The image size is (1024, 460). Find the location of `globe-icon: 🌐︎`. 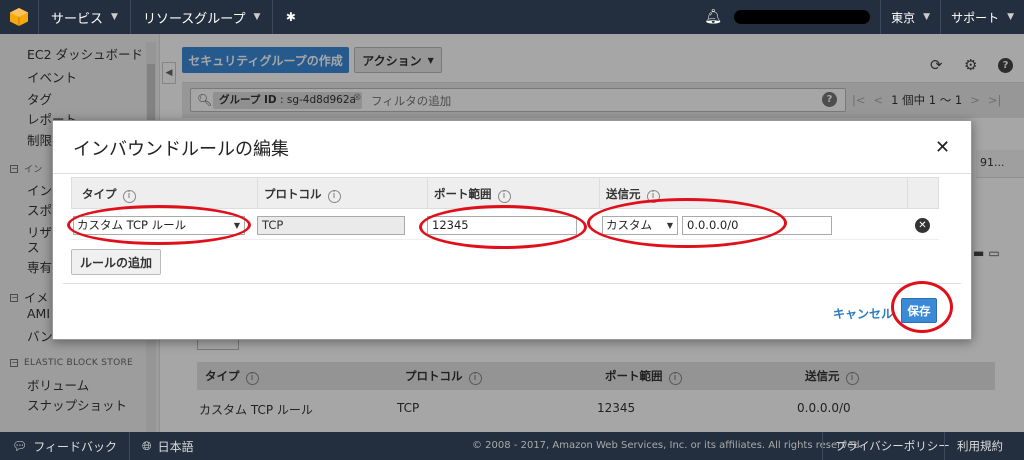

globe-icon: 🌐︎ is located at coordinates (147, 445).